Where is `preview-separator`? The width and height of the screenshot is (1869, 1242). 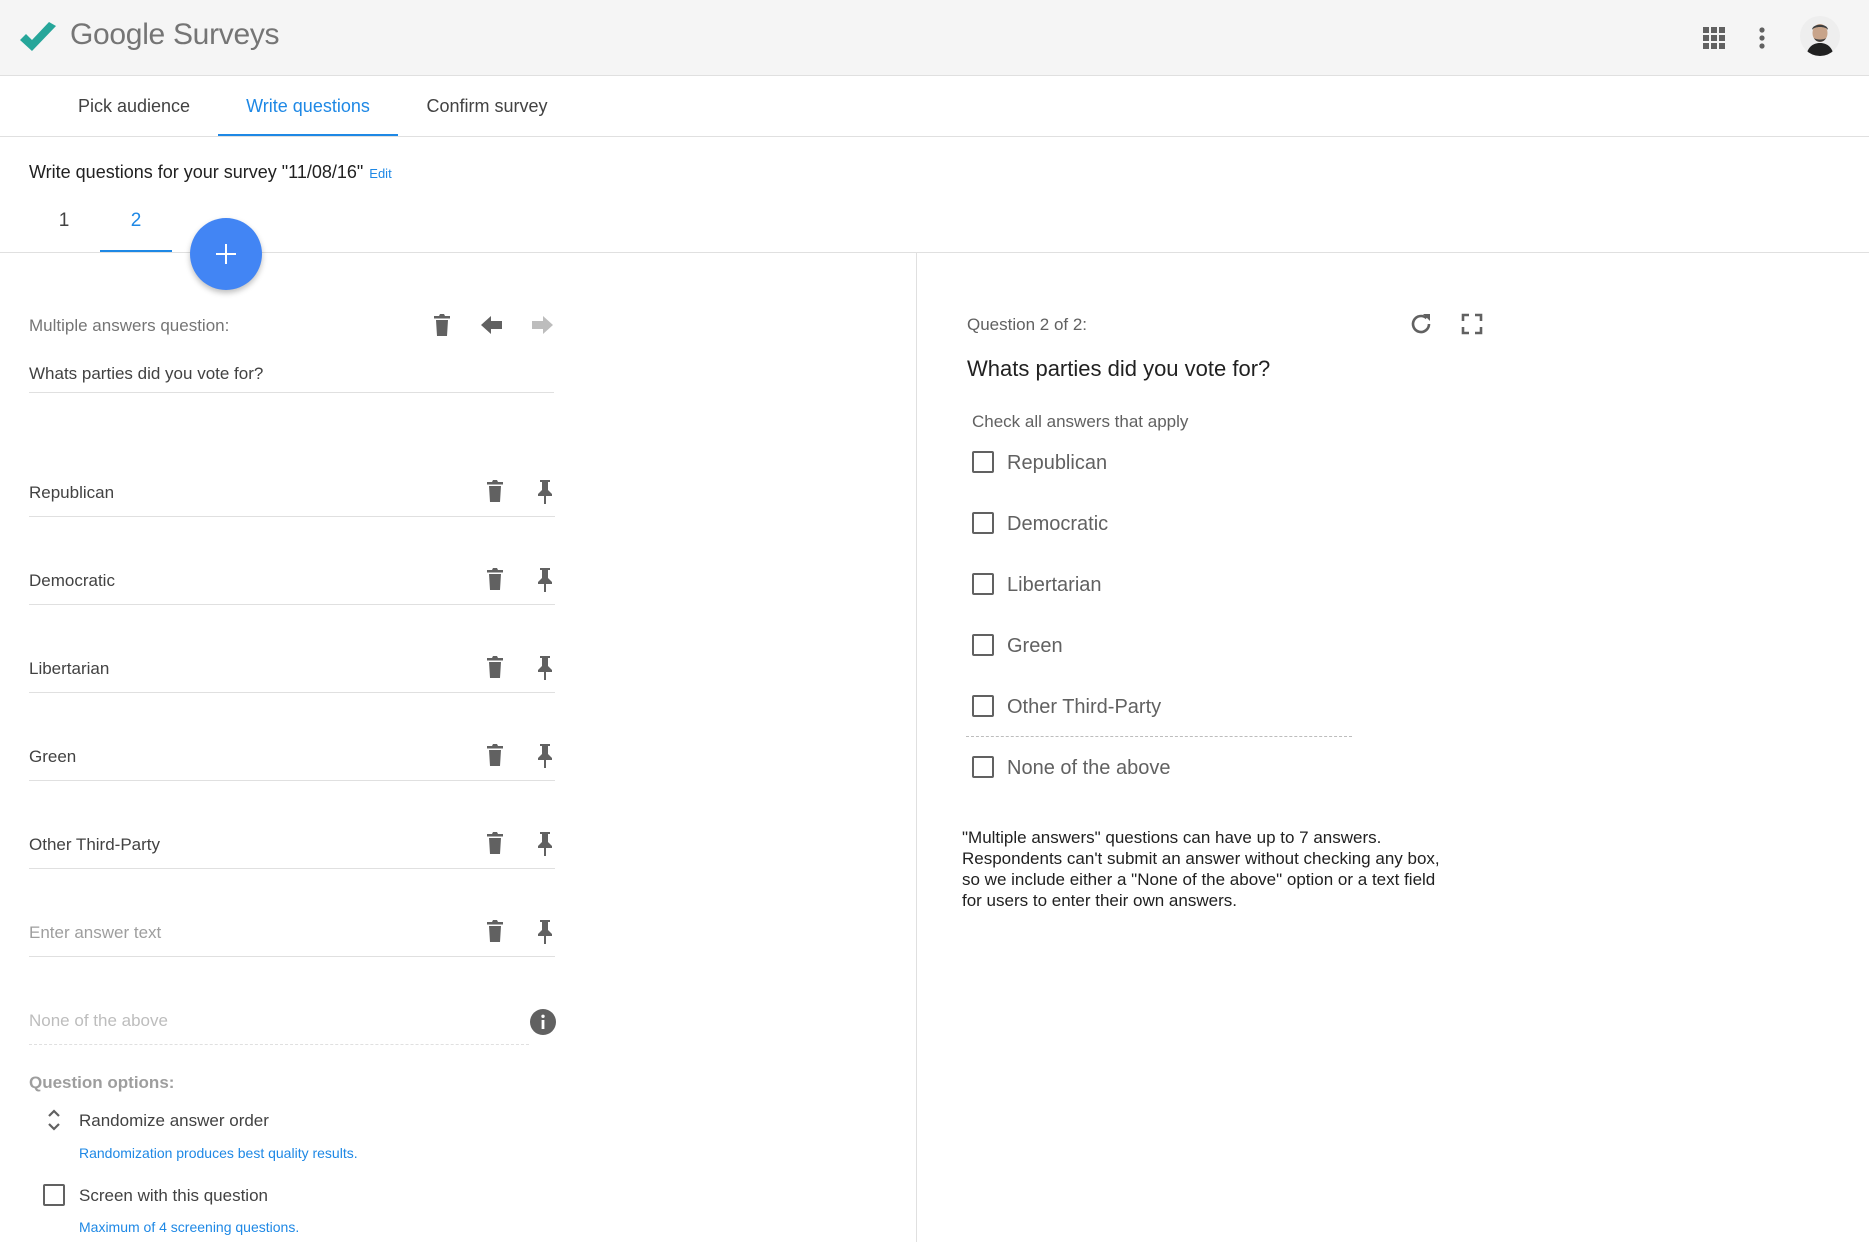 preview-separator is located at coordinates (1159, 736).